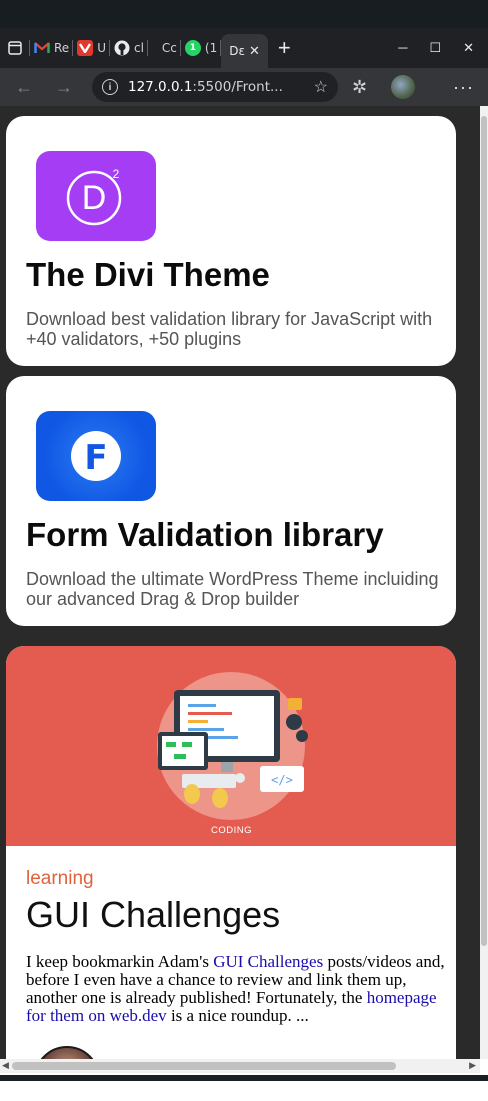 This screenshot has width=488, height=1101. I want to click on browser-toolbar: ← → i 127.0.0.1:5500/Front... ☆ ✲ ···, so click(244, 87).